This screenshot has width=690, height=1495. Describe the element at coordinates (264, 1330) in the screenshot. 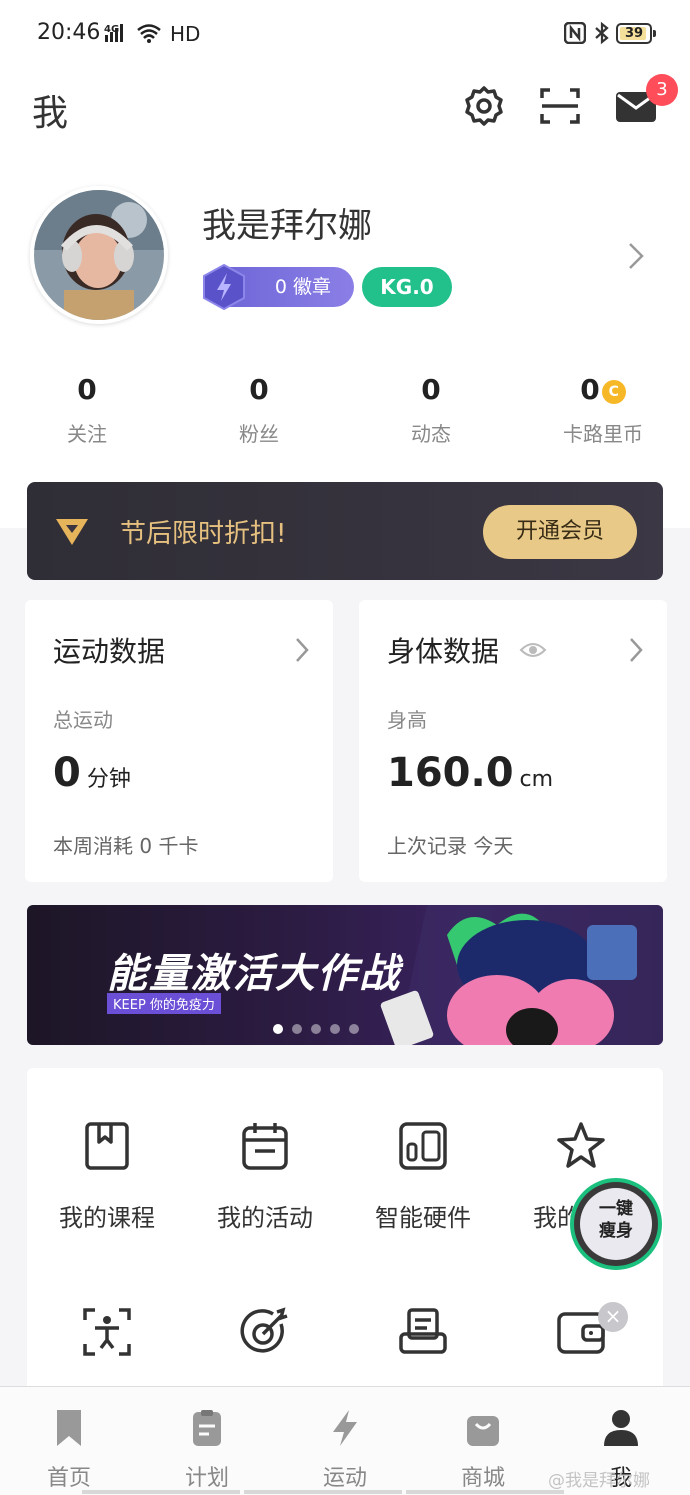

I see `target-icon` at that location.